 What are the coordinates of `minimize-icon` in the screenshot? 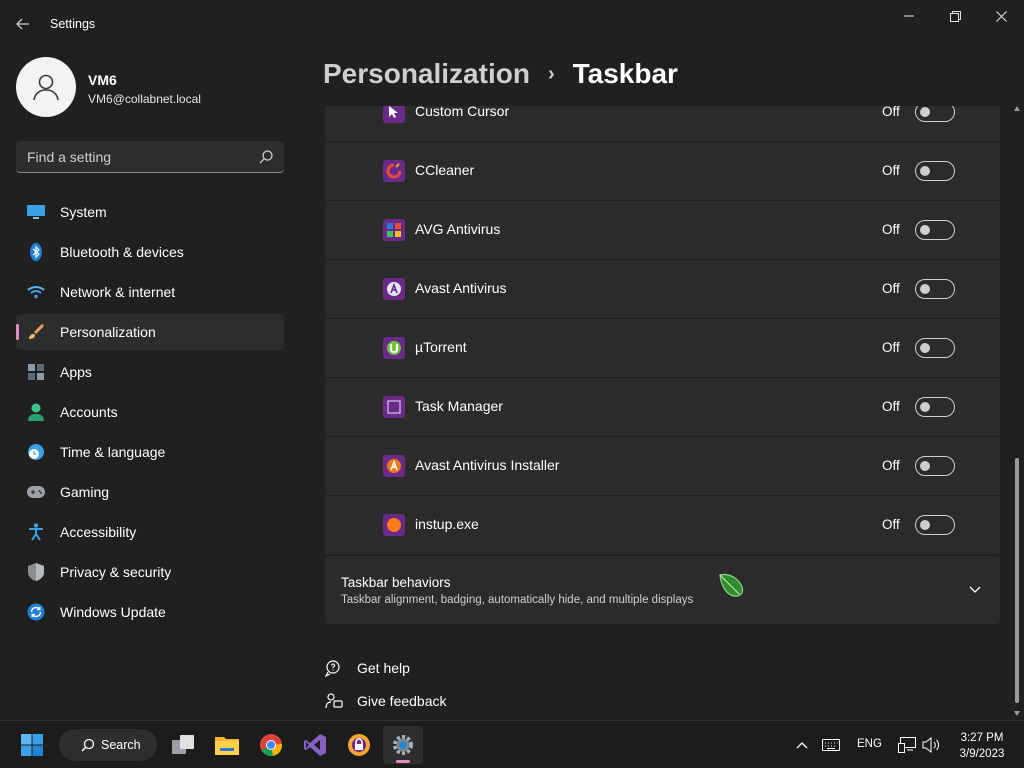 It's located at (909, 16).